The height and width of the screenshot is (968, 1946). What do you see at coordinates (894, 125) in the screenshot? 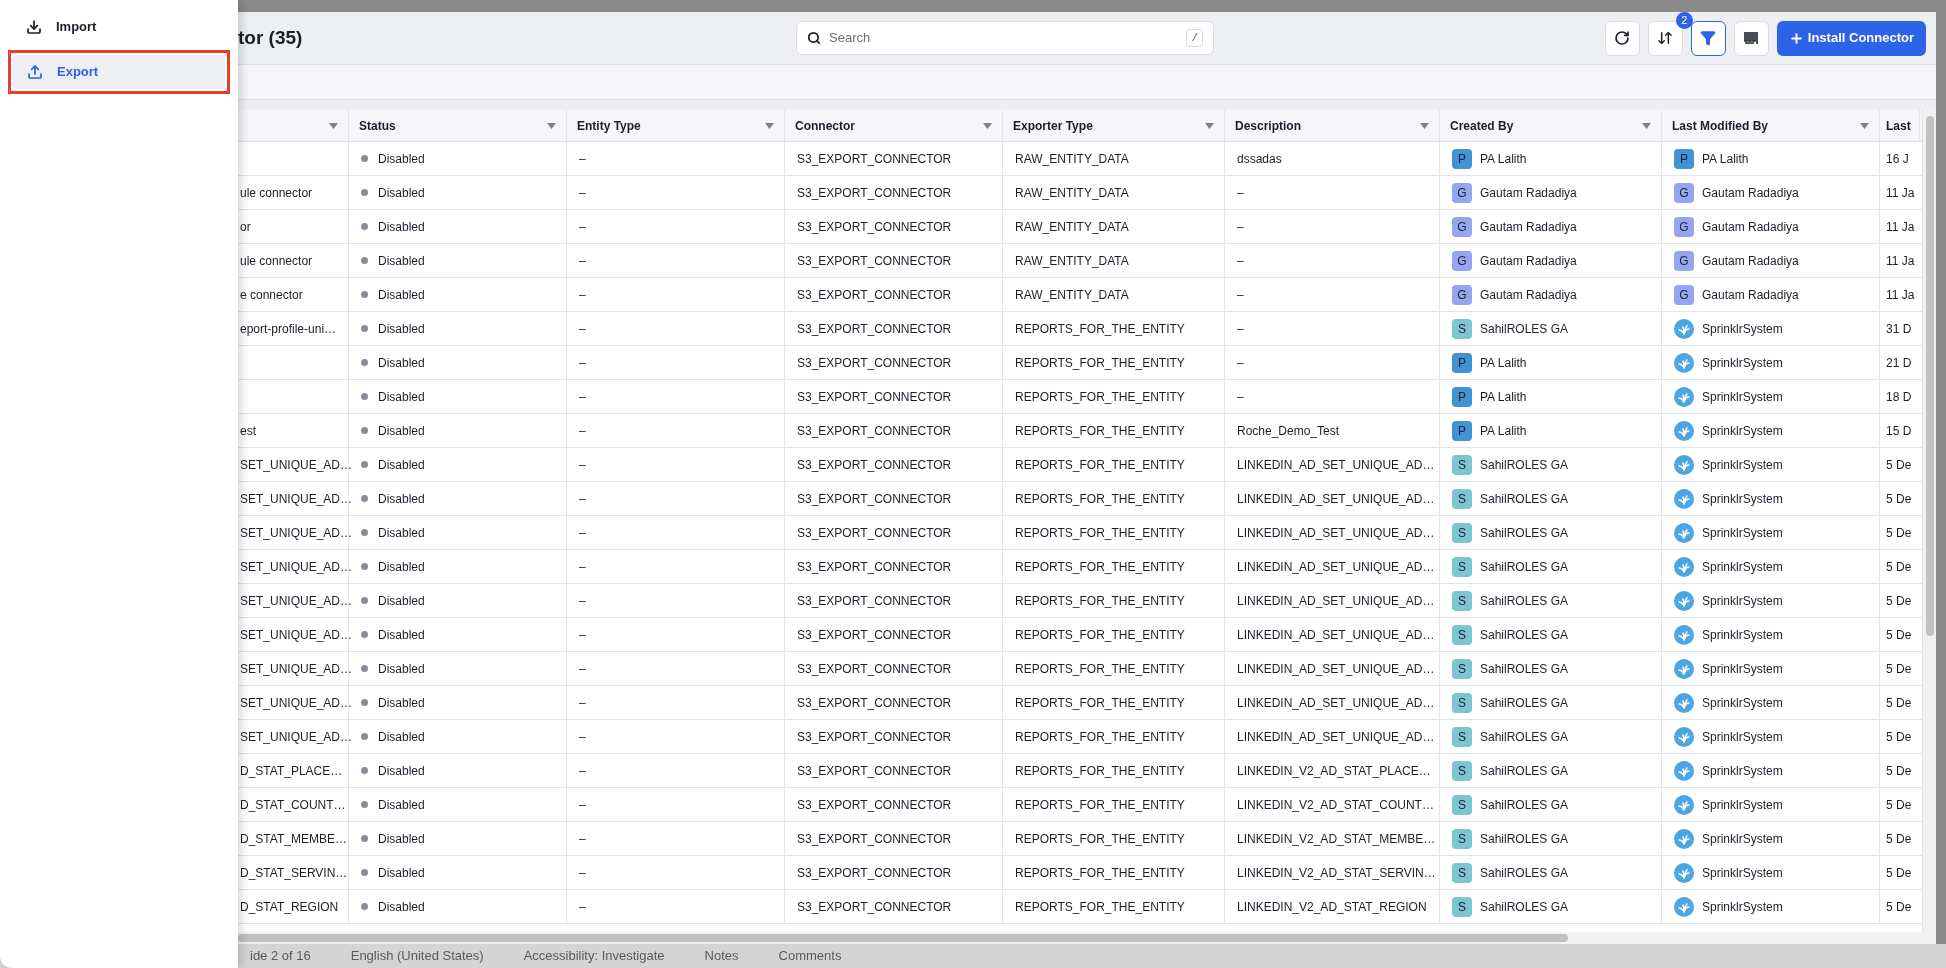
I see `column-header: Connector` at bounding box center [894, 125].